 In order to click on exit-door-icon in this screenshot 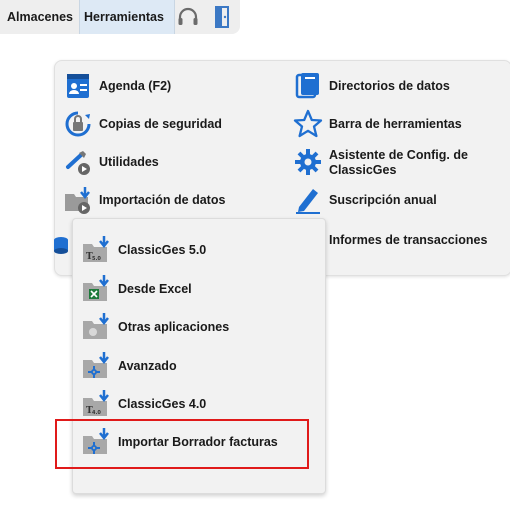, I will do `click(222, 17)`.